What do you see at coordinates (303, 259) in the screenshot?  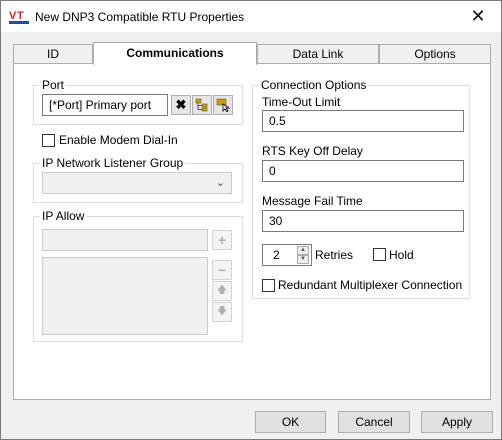 I see `spin-down-icon: ▼` at bounding box center [303, 259].